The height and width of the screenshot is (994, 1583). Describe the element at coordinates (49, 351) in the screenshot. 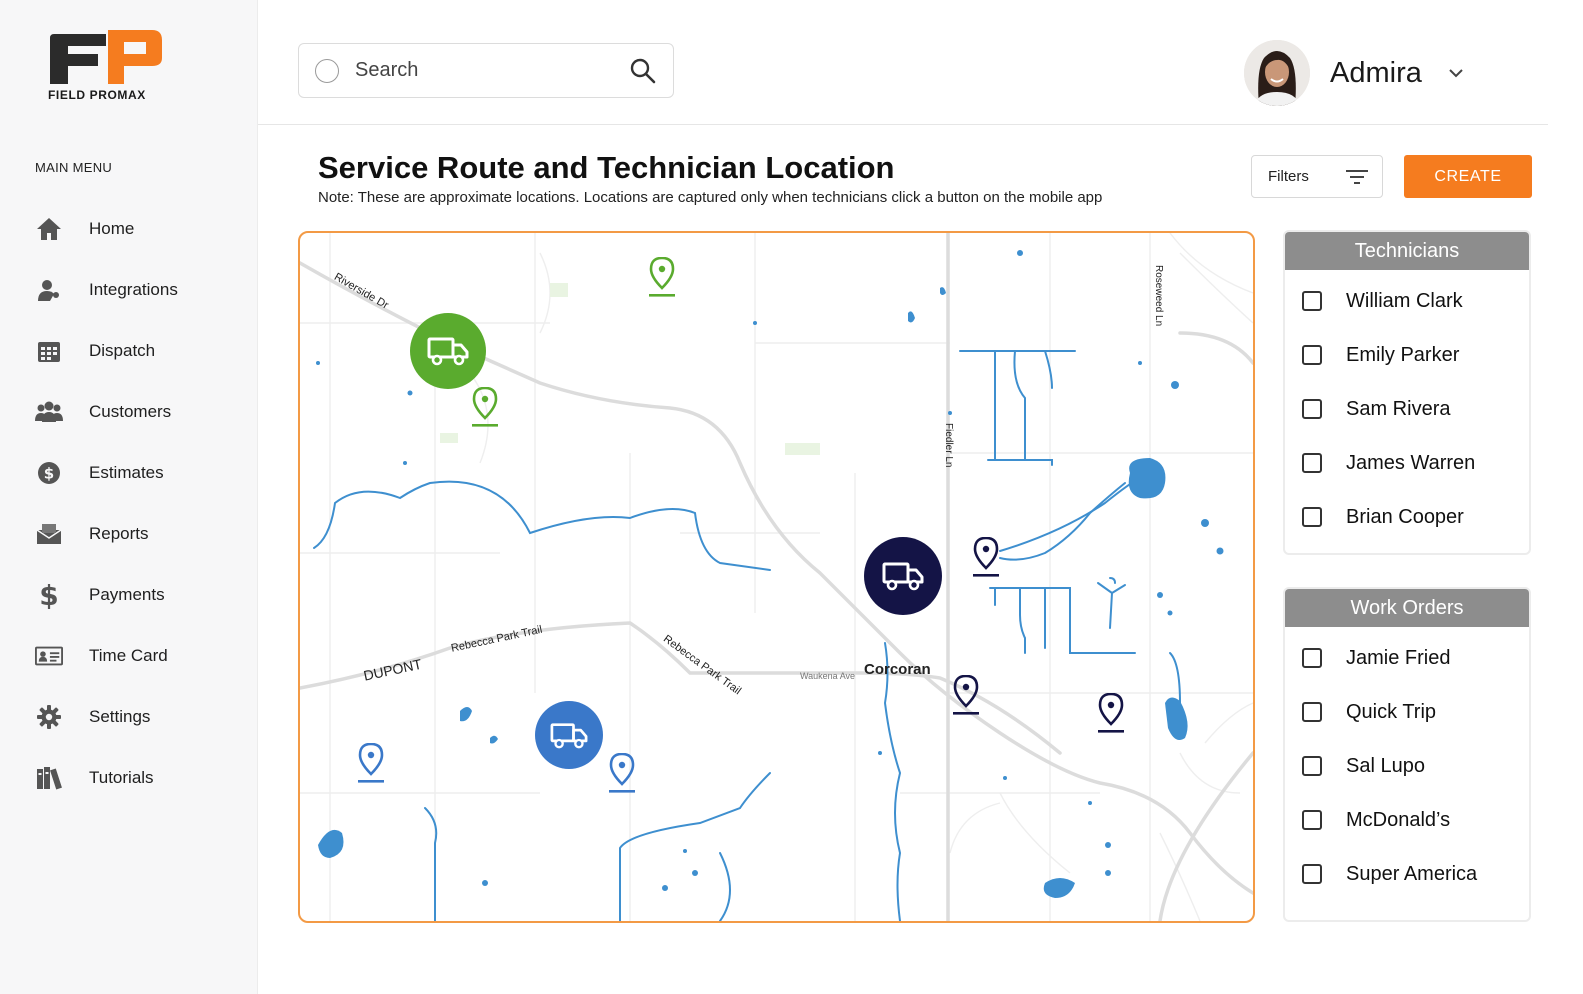

I see `calendar-icon` at that location.